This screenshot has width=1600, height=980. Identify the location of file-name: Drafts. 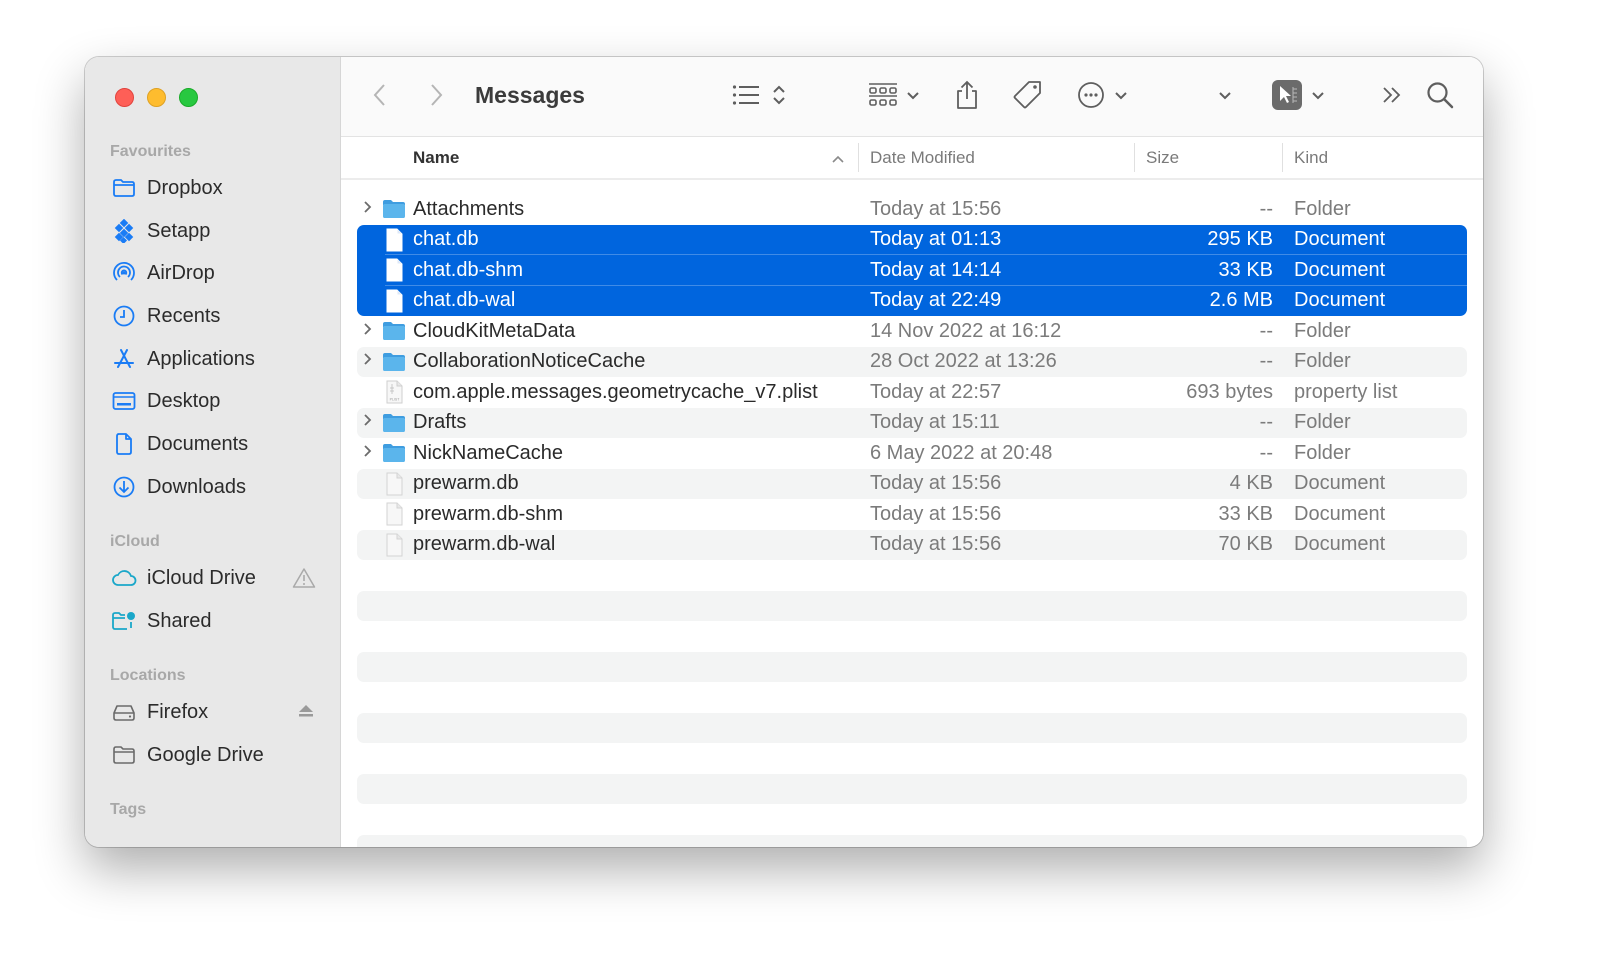
(440, 422).